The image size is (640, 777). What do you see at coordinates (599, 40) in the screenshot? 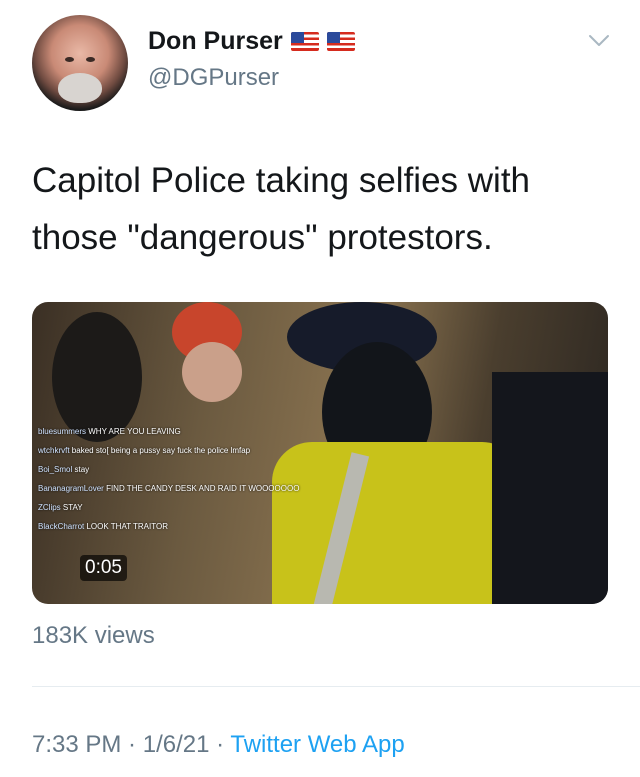
I see `chevron-down-icon` at bounding box center [599, 40].